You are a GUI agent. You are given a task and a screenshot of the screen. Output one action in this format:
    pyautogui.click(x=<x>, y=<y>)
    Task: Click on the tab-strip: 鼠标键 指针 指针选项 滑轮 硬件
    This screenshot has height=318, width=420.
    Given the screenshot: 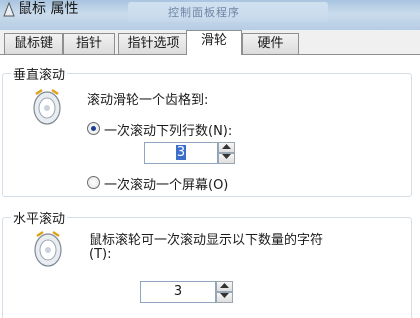 What is the action you would take?
    pyautogui.click(x=210, y=42)
    